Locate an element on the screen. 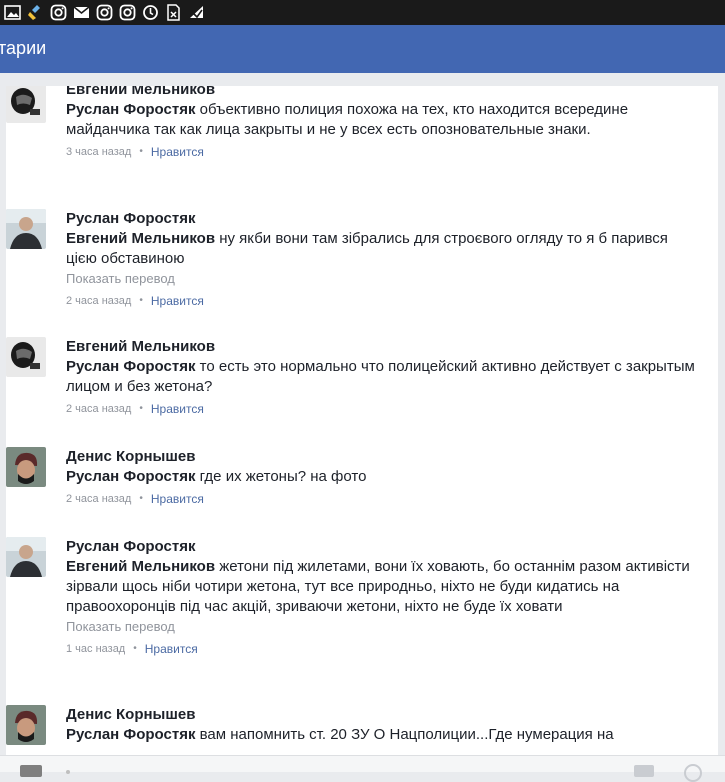  comment-text: Руслан Форостяк где их жетоны? на фото is located at coordinates (216, 476).